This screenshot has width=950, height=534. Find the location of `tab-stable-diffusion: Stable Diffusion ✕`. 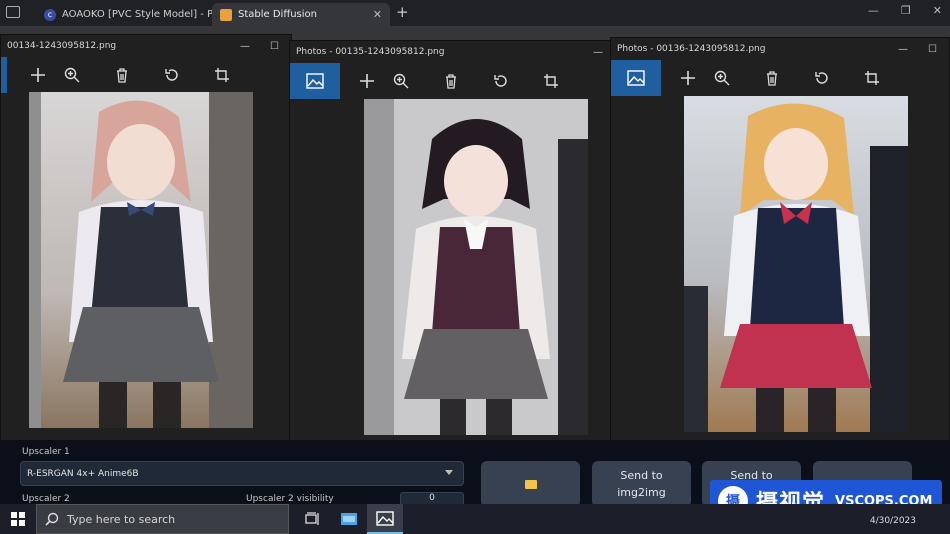

tab-stable-diffusion: Stable Diffusion ✕ is located at coordinates (301, 14).